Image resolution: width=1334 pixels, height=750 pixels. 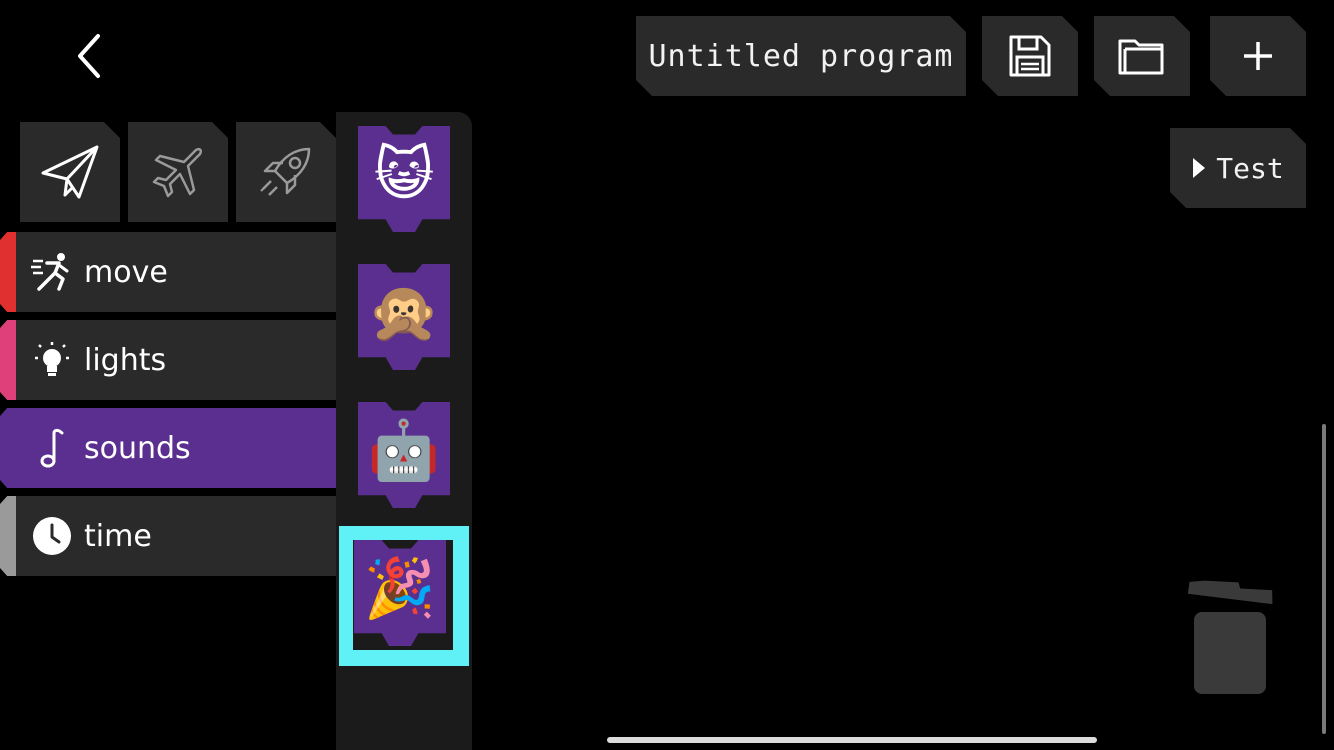 I want to click on program-title-field: Untitled program, so click(x=801, y=56).